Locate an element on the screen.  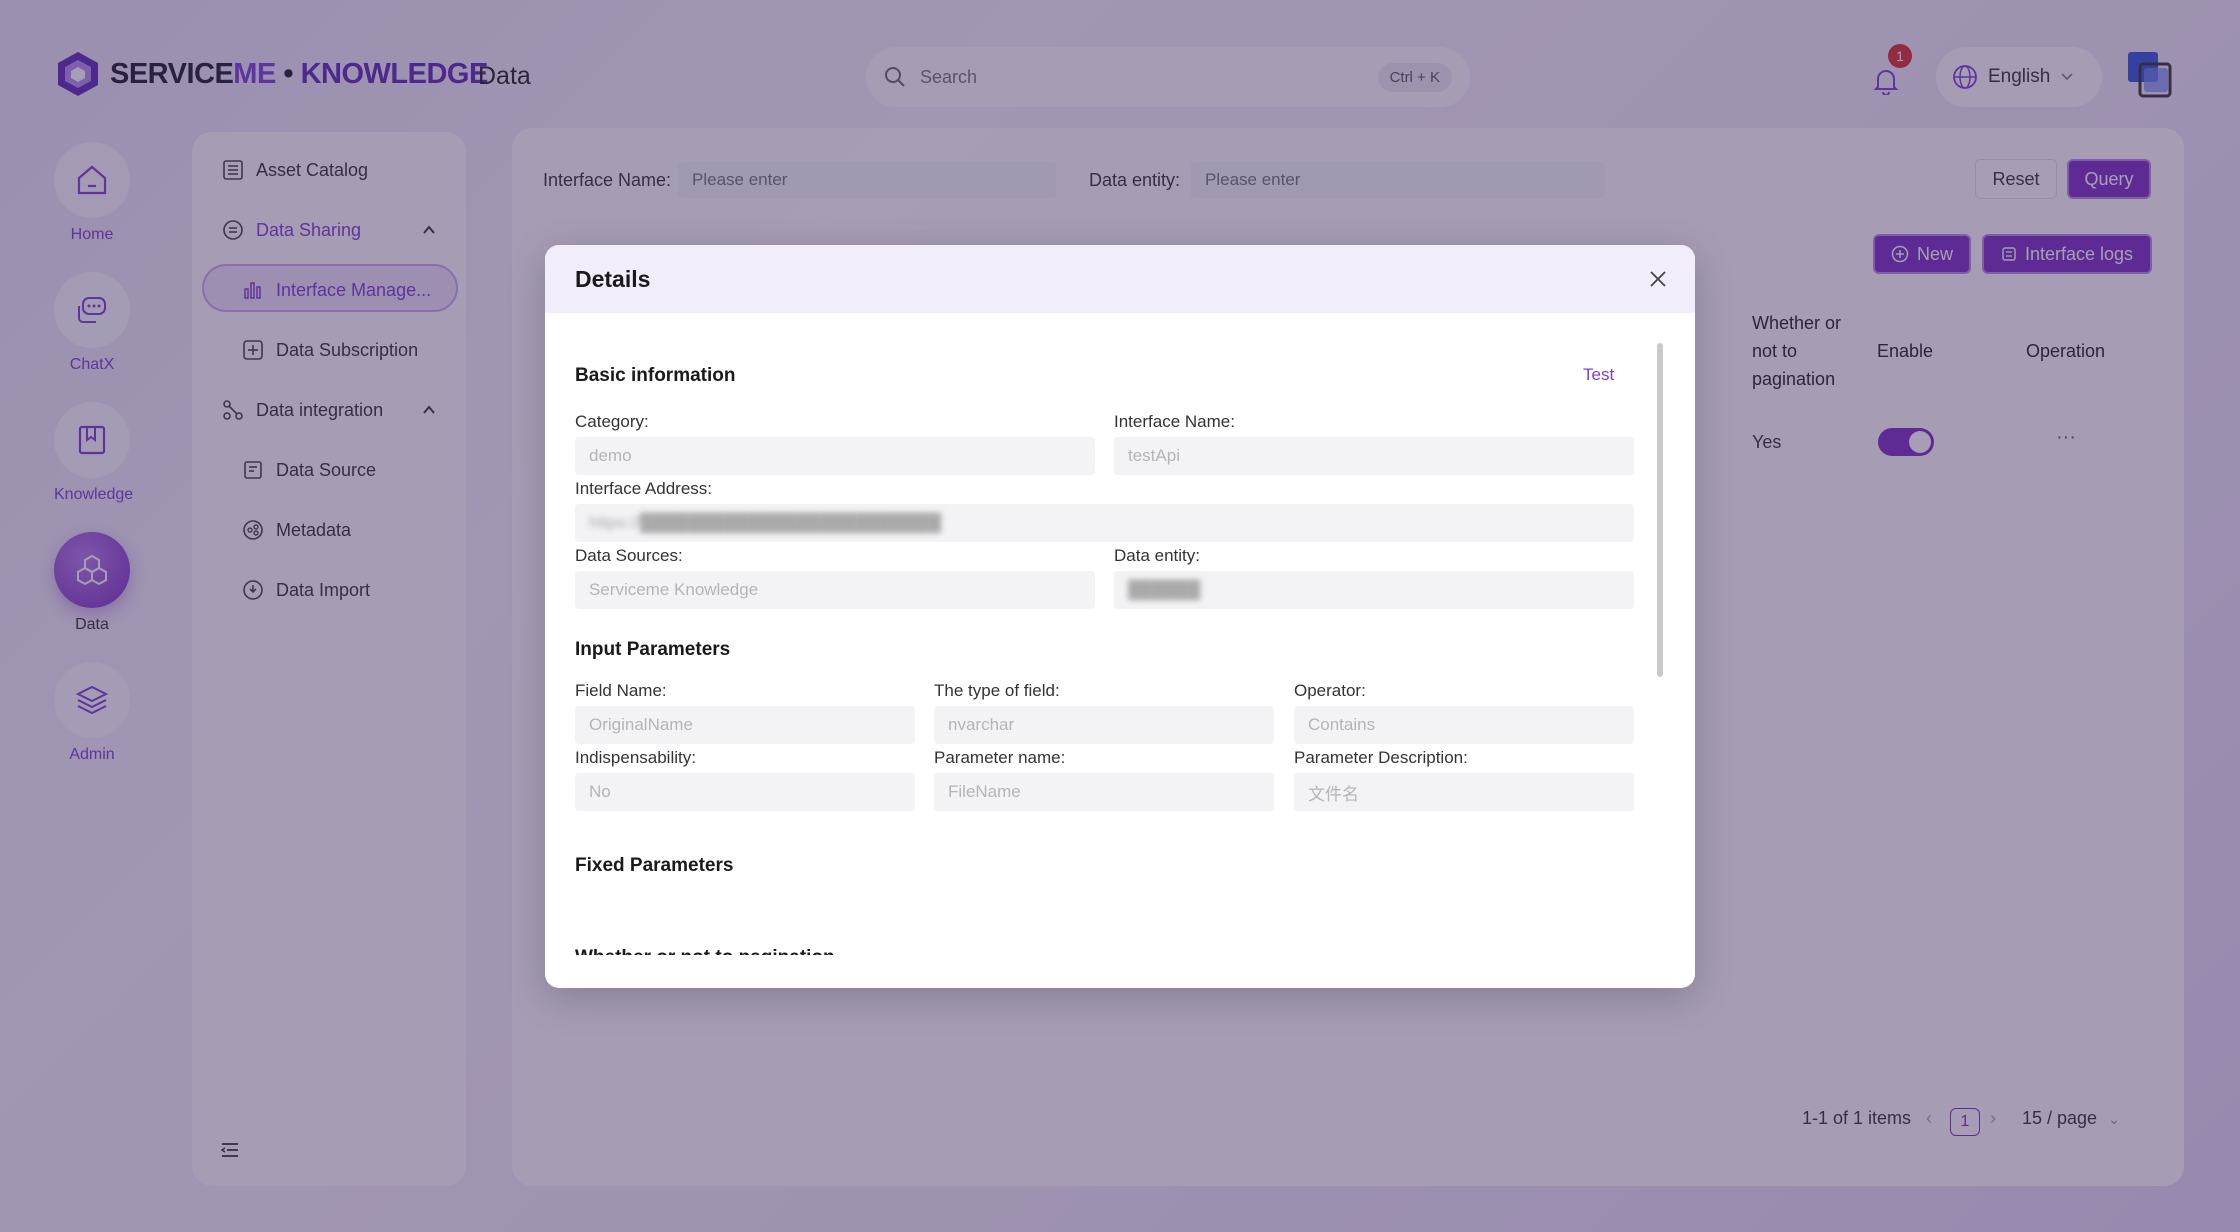
fixed-parameters-title: Fixed Parameters is located at coordinates (654, 865).